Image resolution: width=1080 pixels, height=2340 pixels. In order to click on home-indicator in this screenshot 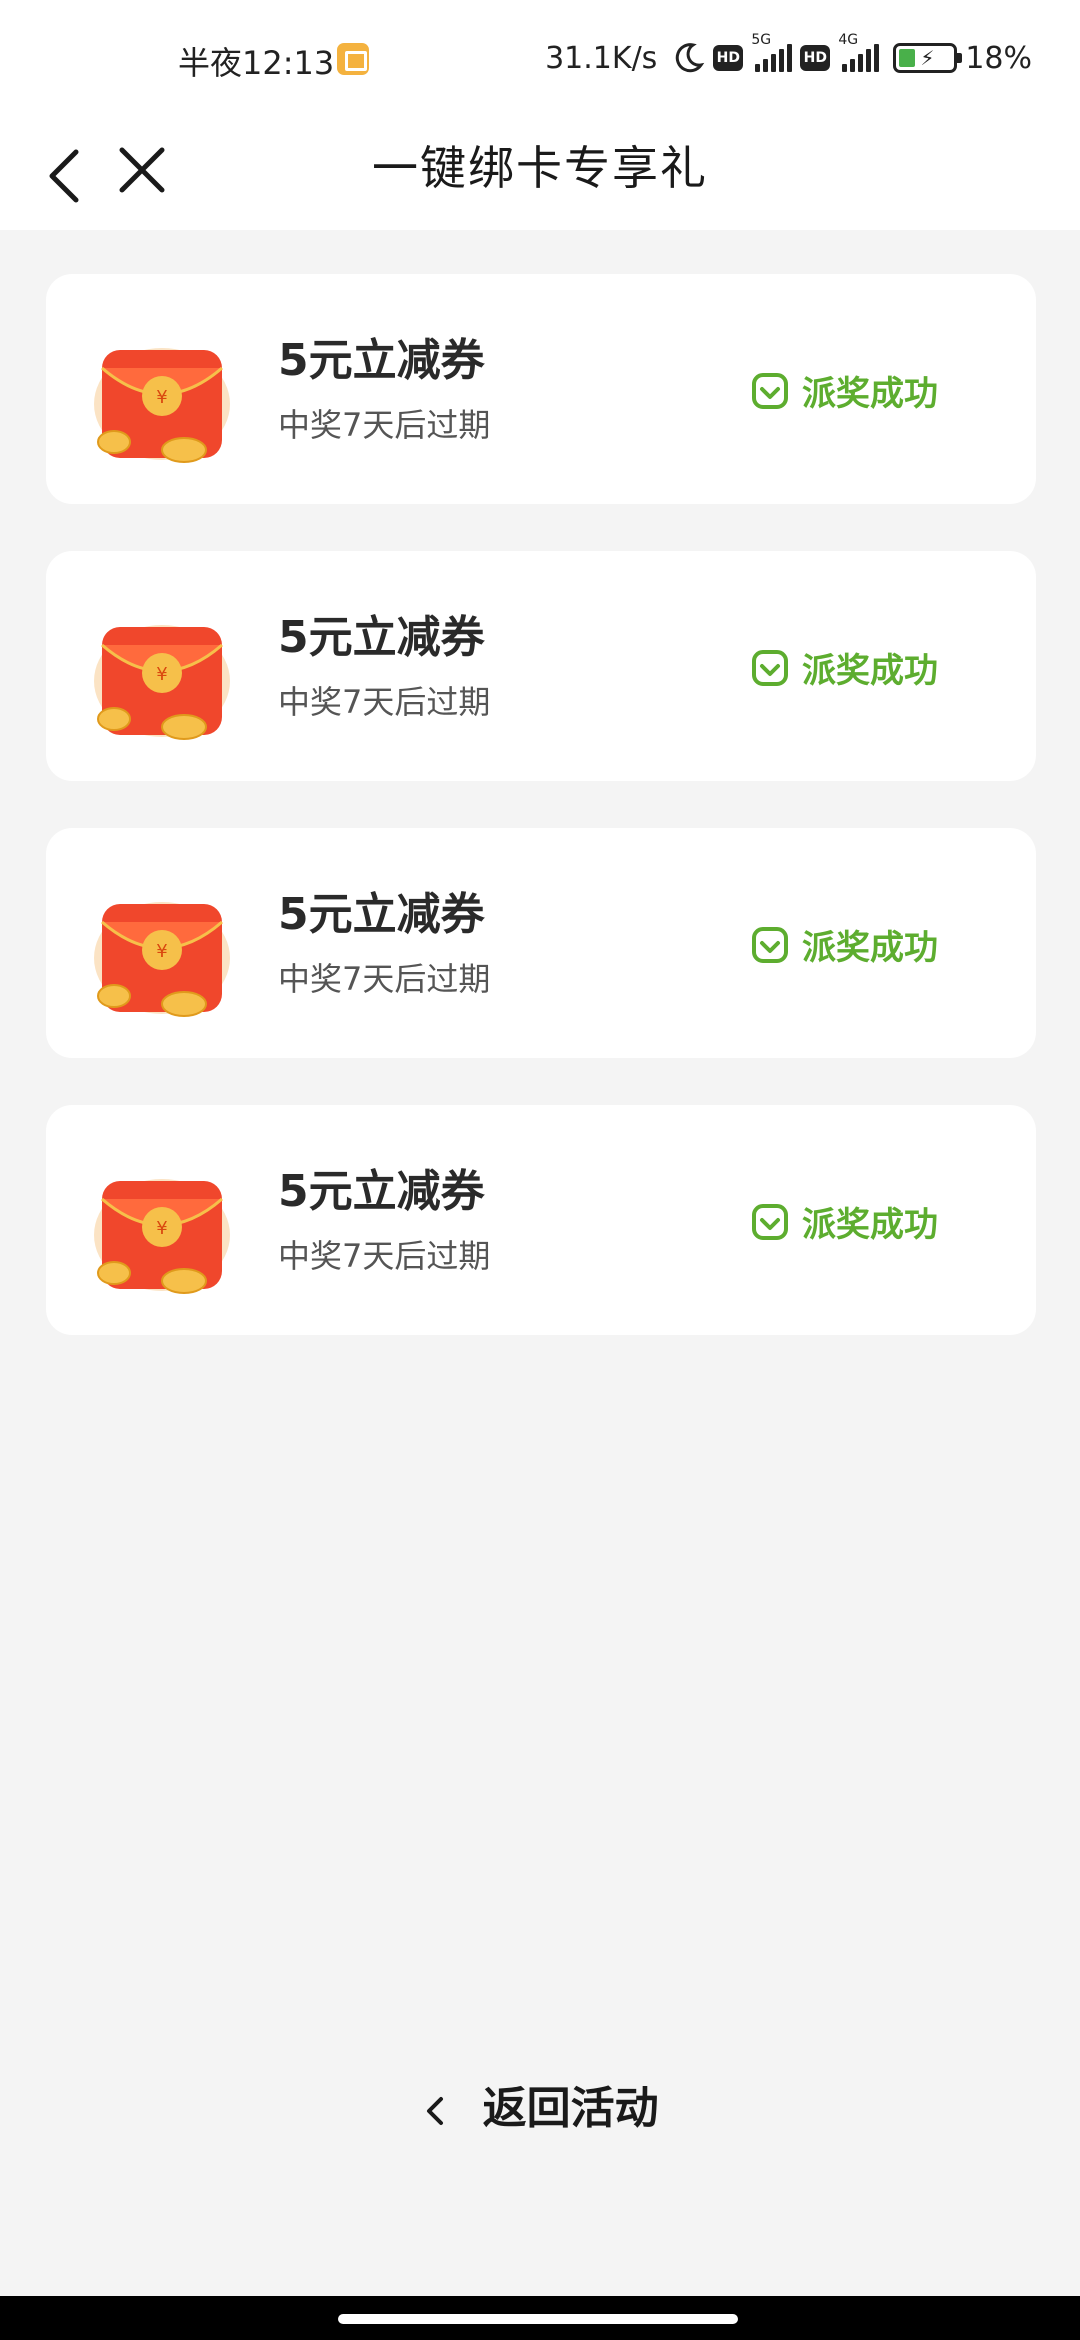, I will do `click(538, 2319)`.